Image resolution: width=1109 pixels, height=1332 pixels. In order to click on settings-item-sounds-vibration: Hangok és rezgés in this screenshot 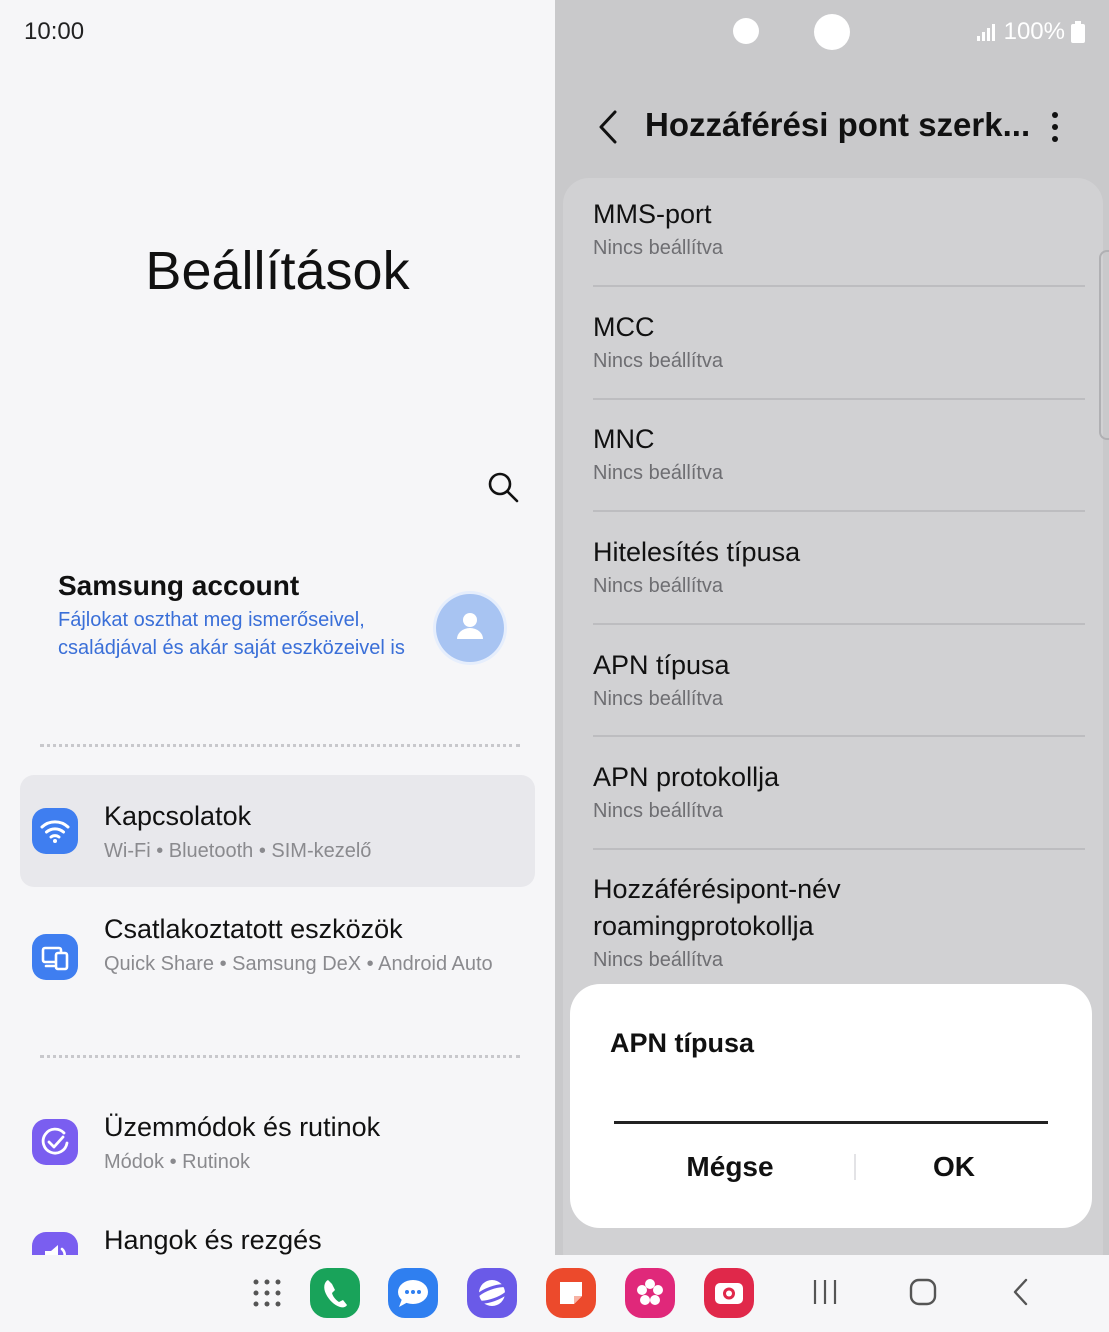, I will do `click(277, 1227)`.